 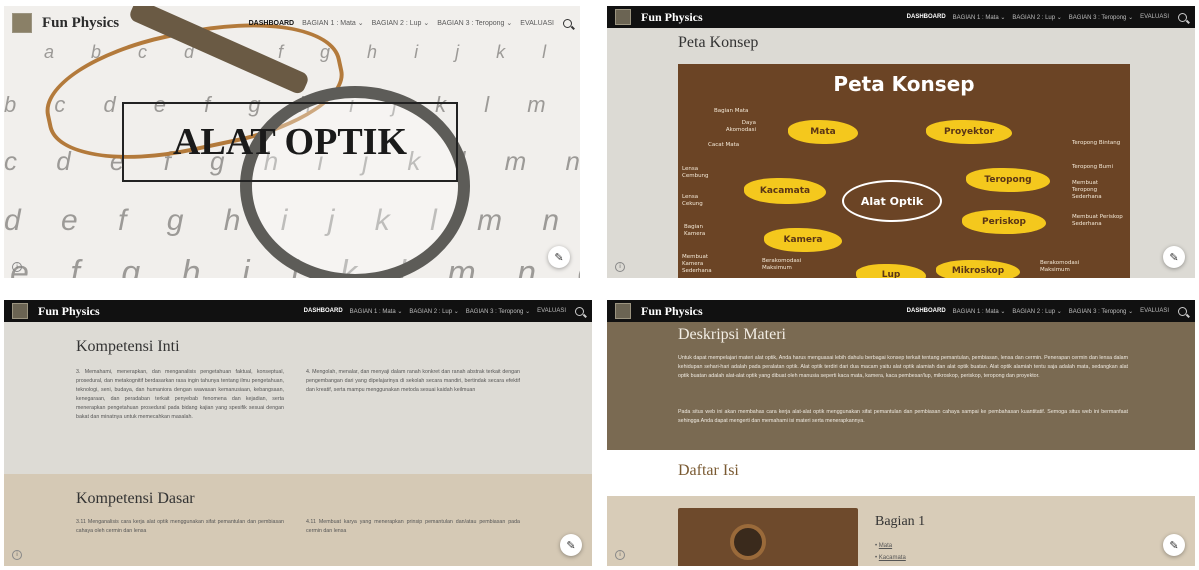 I want to click on concept-note: Lensa Cembung, so click(x=695, y=172).